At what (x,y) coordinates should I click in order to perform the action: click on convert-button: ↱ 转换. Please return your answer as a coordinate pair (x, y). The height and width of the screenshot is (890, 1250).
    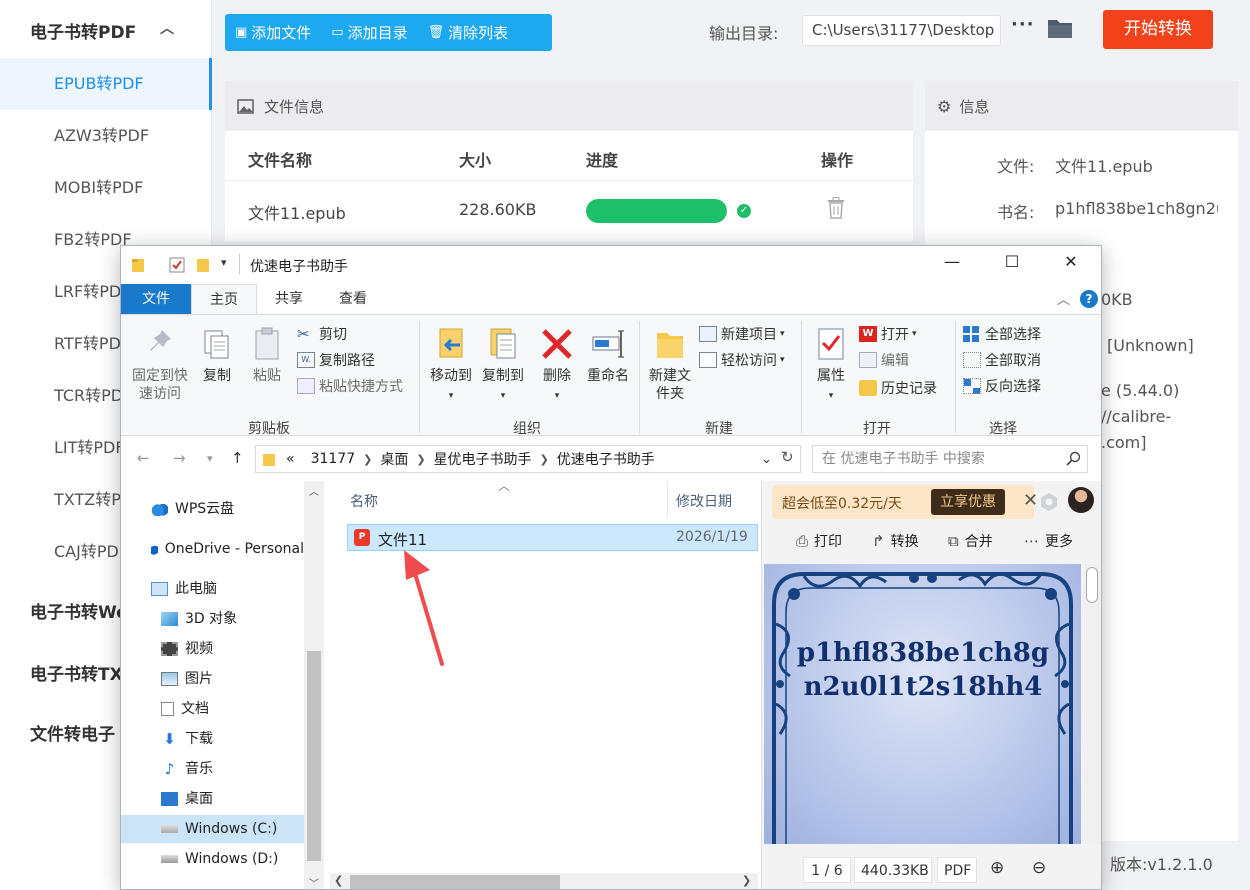
    Looking at the image, I should click on (895, 541).